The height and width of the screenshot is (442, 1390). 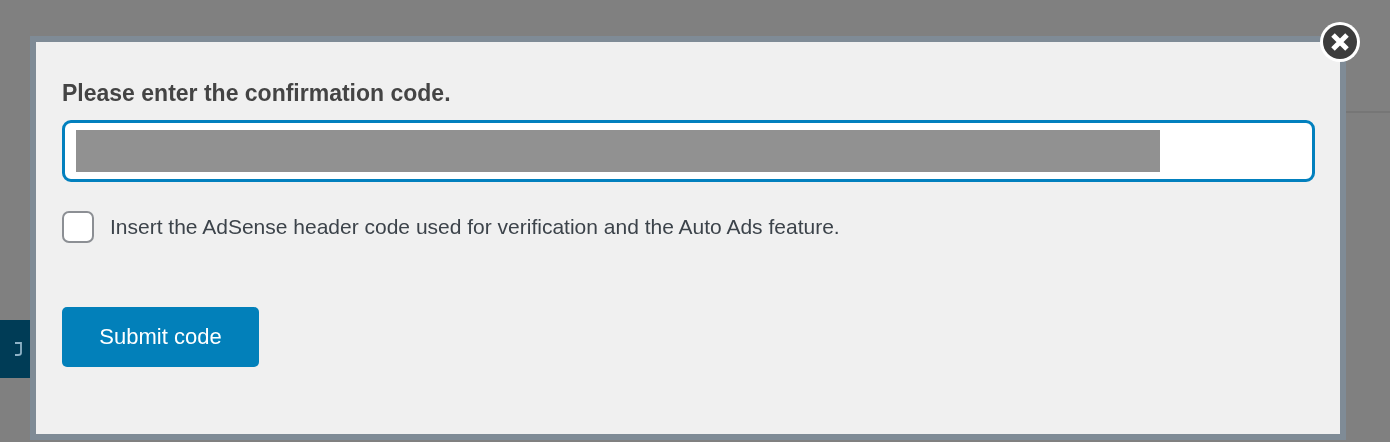 What do you see at coordinates (256, 93) in the screenshot?
I see `dialog-heading: Please enter the confirmation code.` at bounding box center [256, 93].